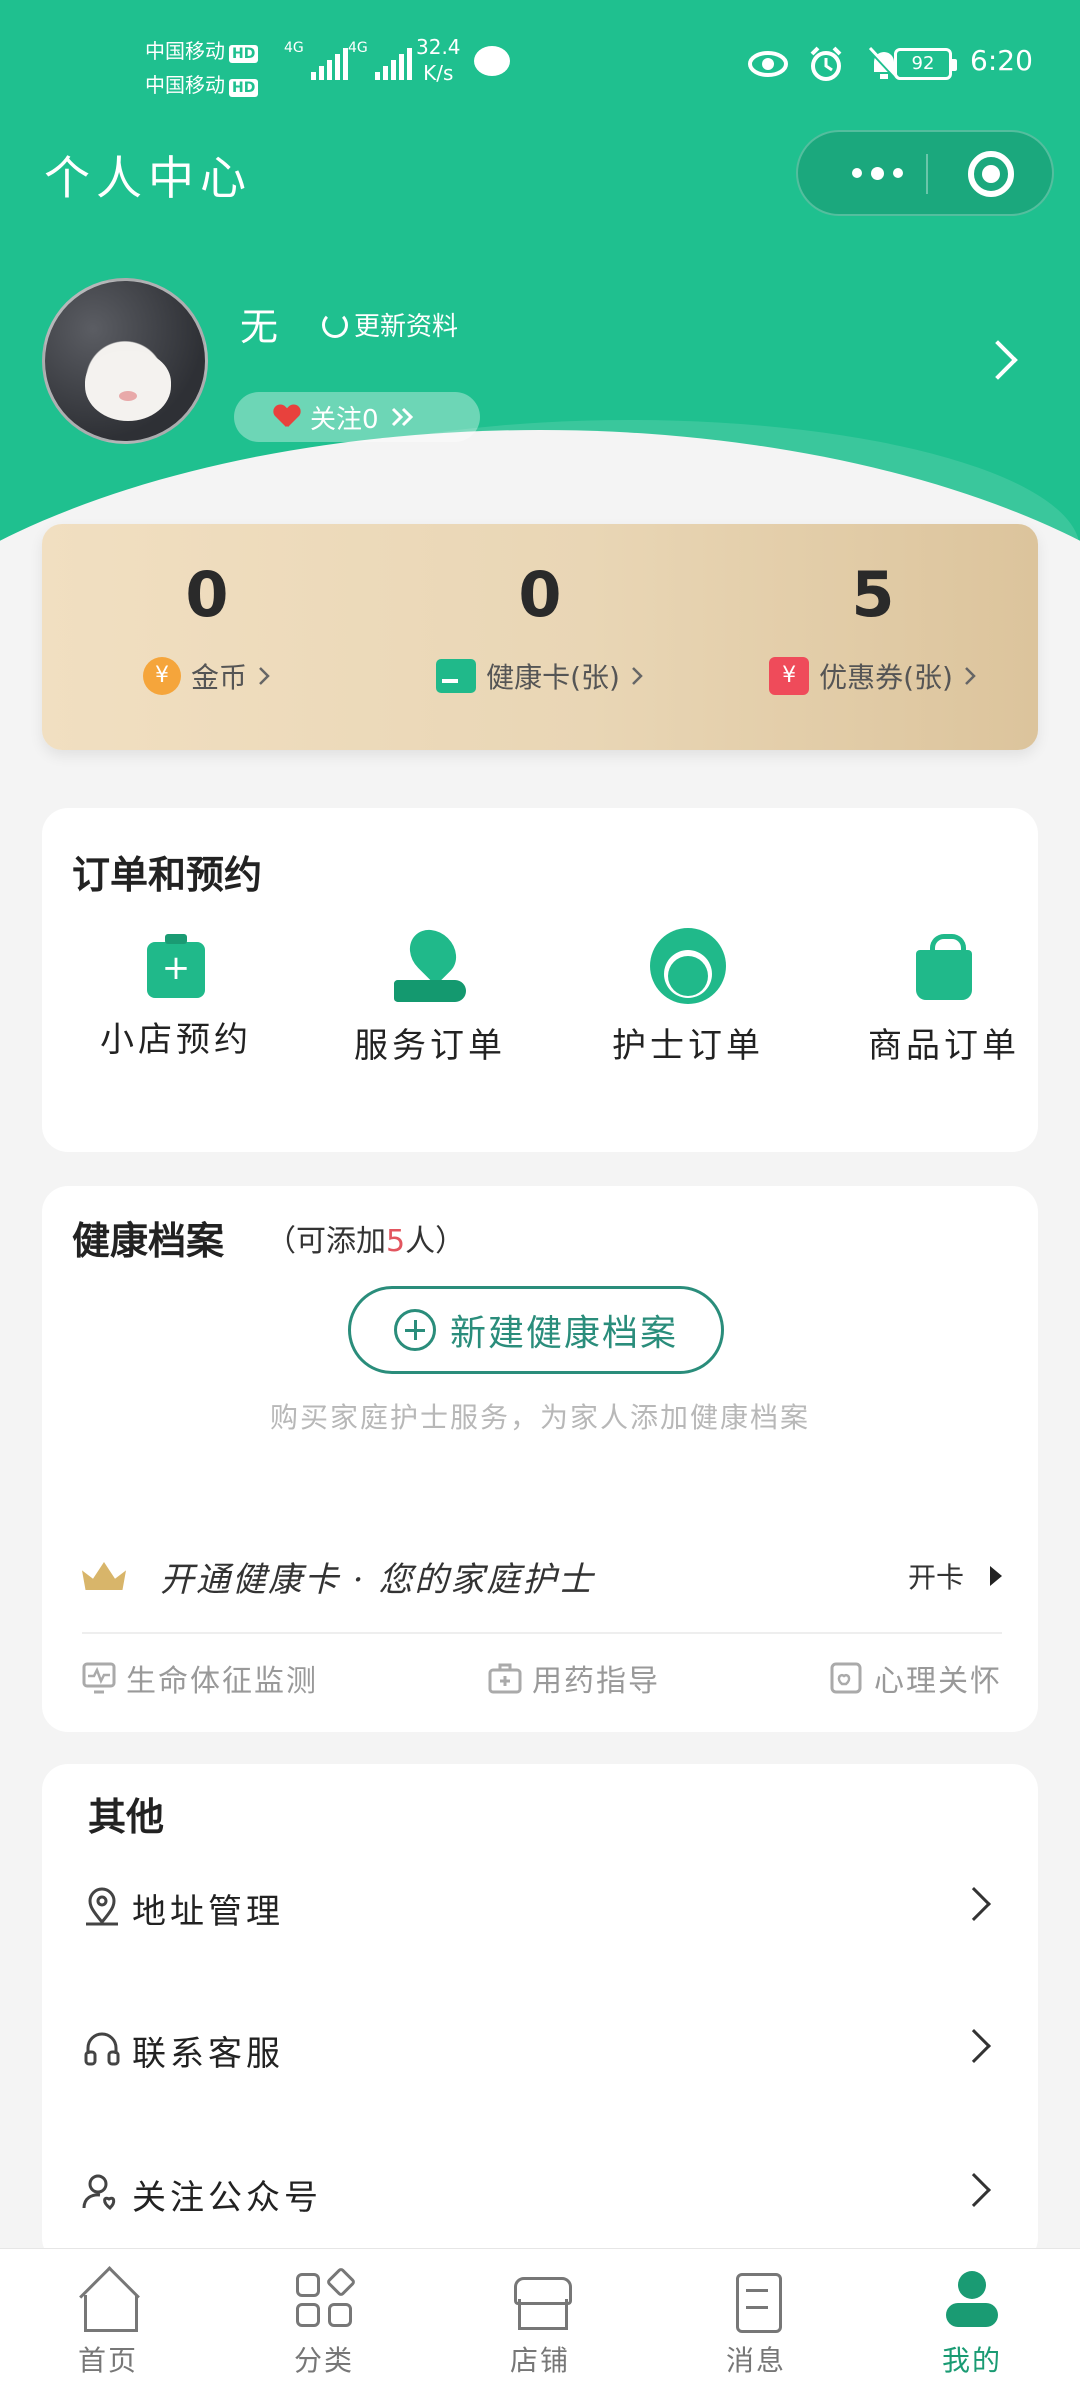 This screenshot has width=1080, height=2400. I want to click on message-icon, so click(756, 2301).